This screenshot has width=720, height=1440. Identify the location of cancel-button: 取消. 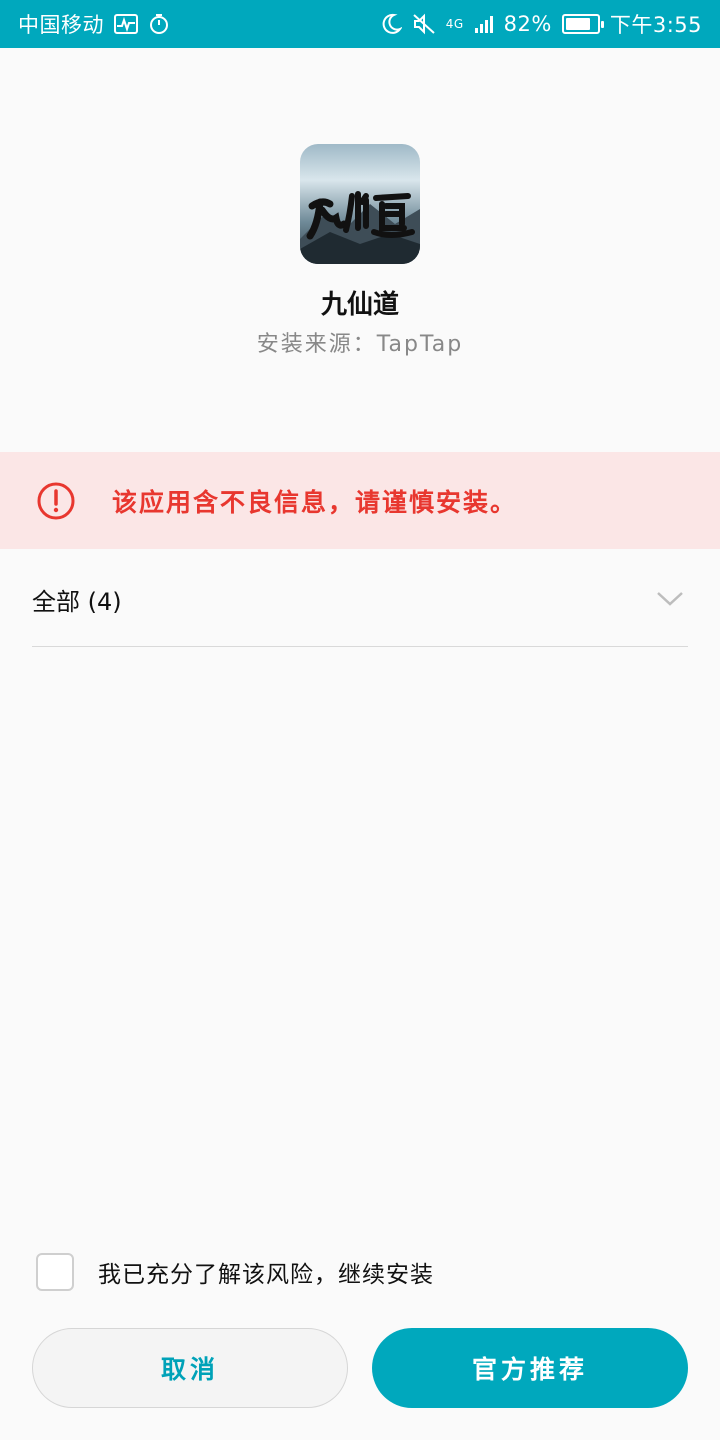
(190, 1368).